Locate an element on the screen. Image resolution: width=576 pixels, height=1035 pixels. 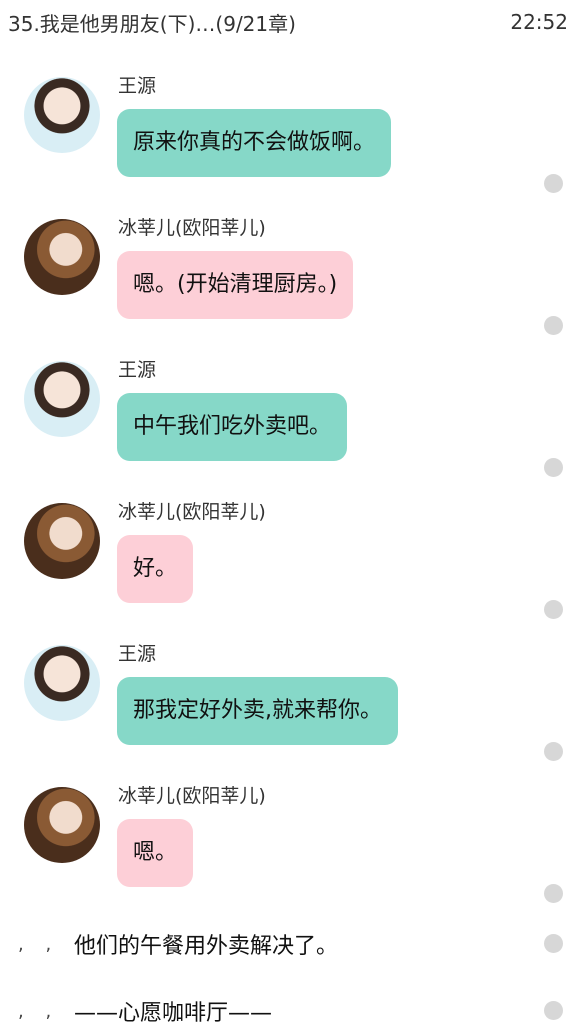
message-bubble: 那我定好外卖,就来帮你。 is located at coordinates (257, 711).